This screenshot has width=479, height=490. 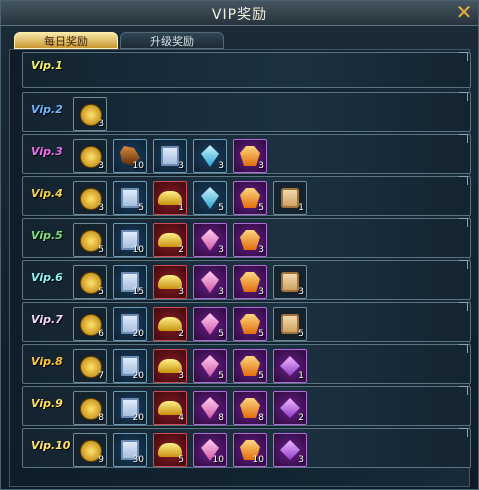 I want to click on title-bar: VIP奖励 ✕, so click(x=239, y=13).